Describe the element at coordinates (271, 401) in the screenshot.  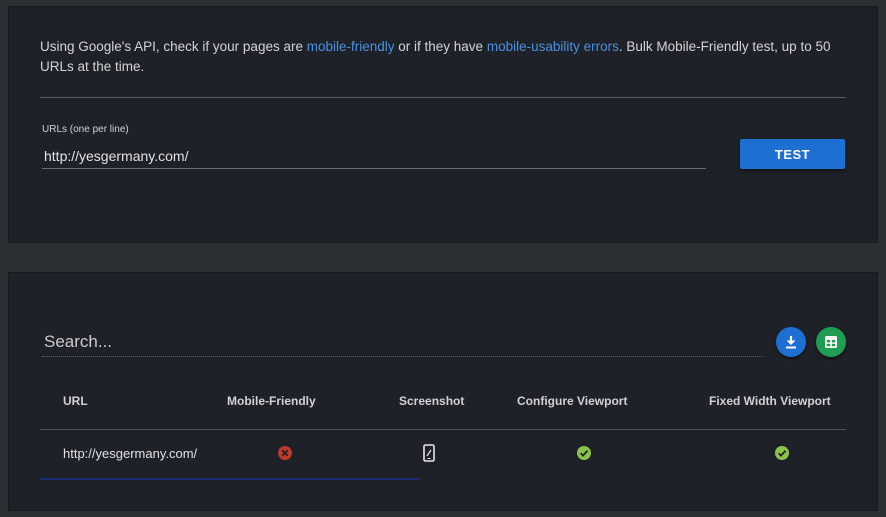
I see `column-header-mobile-friendly: Mobile-Friendly` at that location.